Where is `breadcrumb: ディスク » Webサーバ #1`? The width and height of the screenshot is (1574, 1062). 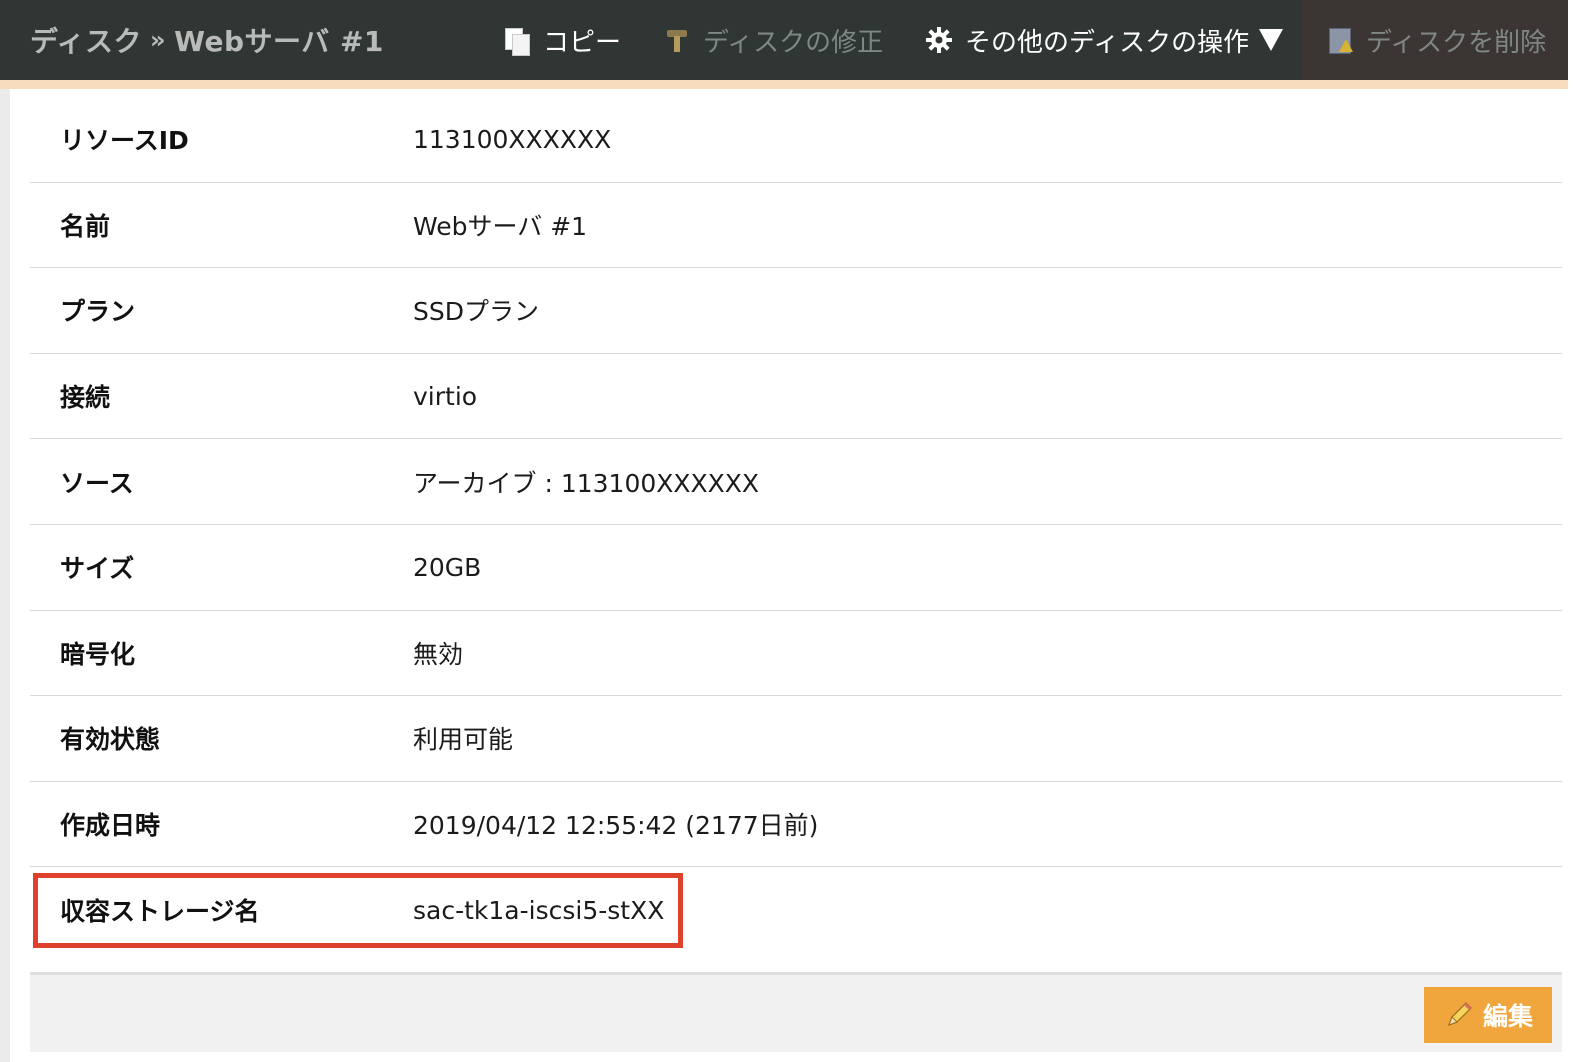 breadcrumb: ディスク » Webサーバ #1 is located at coordinates (207, 40).